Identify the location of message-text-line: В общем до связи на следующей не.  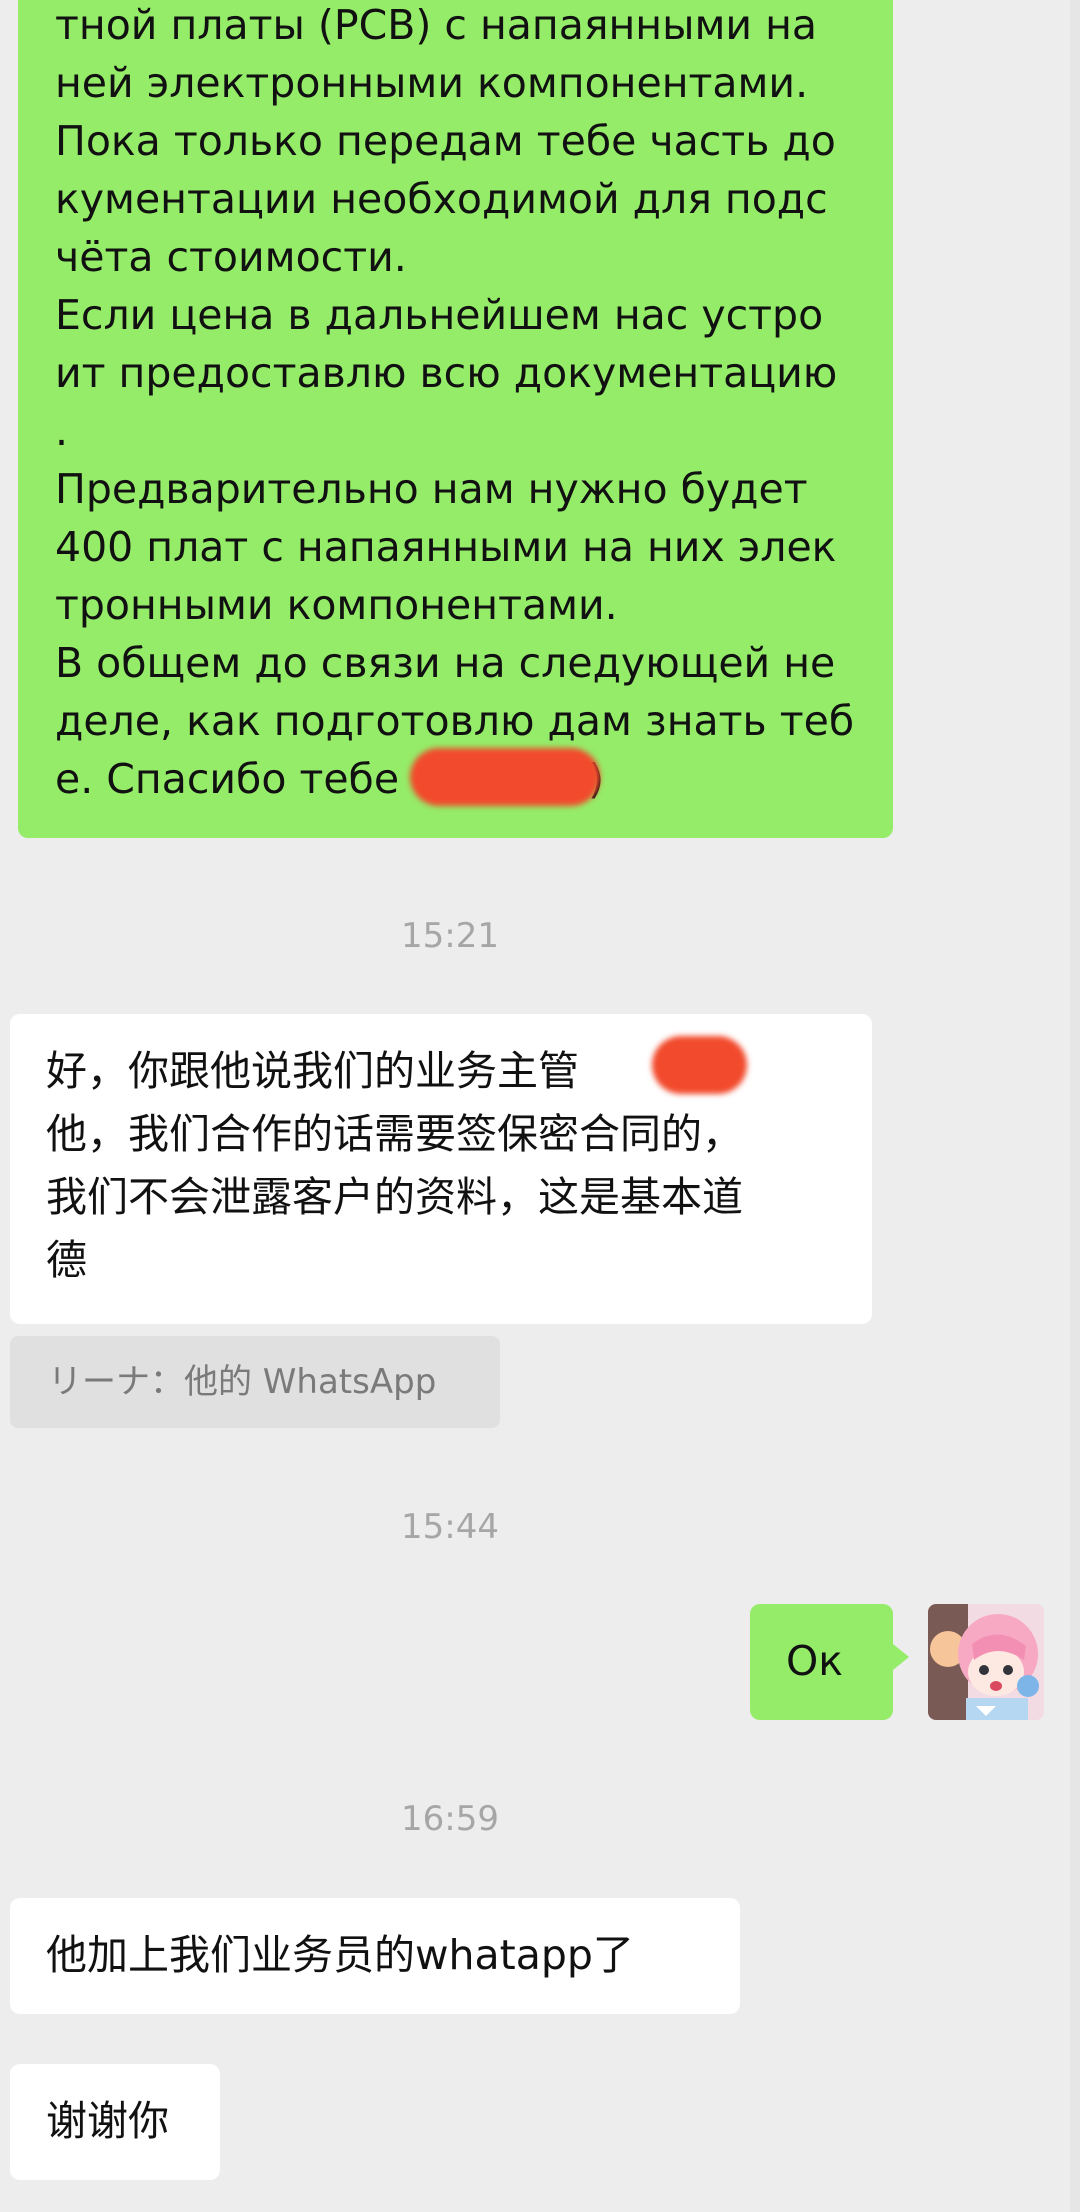
(445, 663).